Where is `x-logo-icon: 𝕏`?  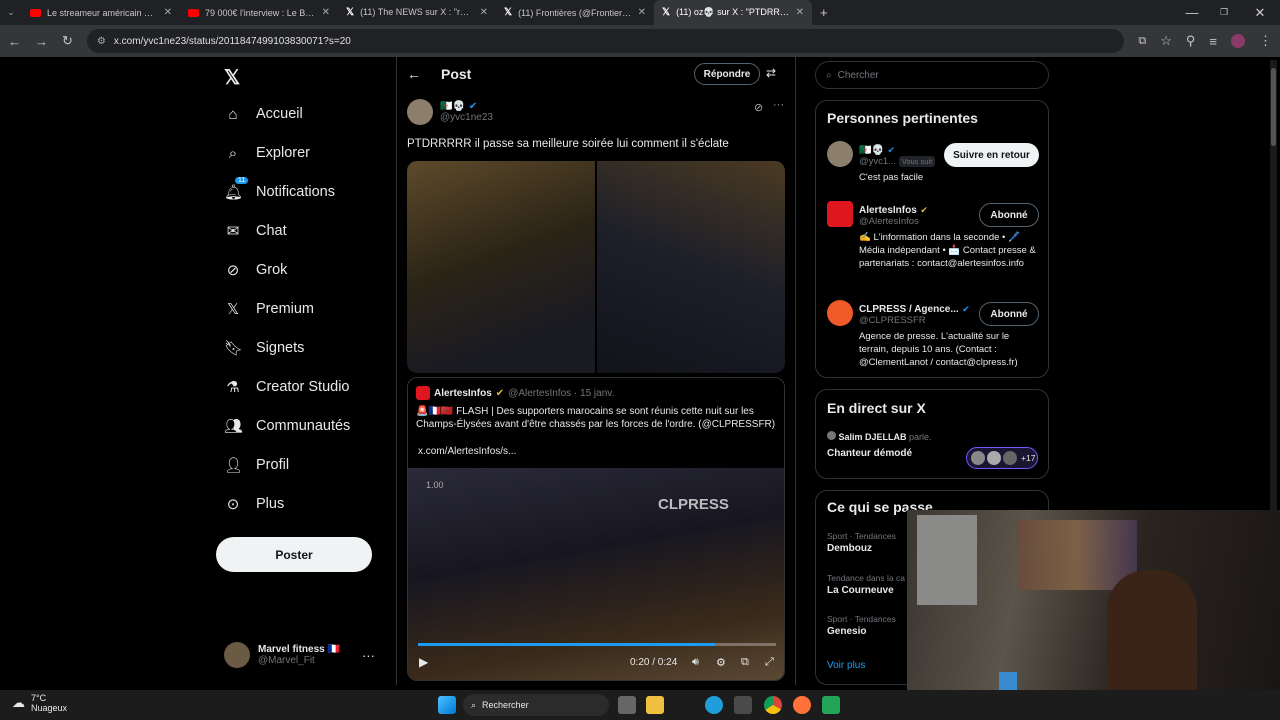 x-logo-icon: 𝕏 is located at coordinates (232, 77).